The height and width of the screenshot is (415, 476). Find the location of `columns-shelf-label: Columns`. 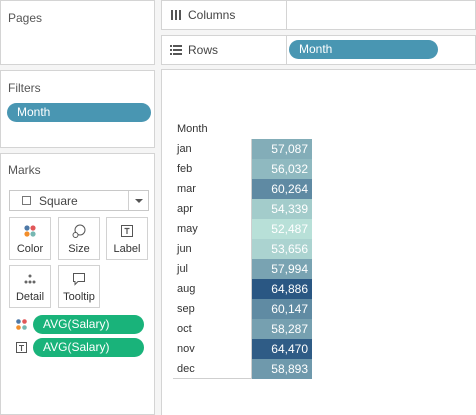

columns-shelf-label: Columns is located at coordinates (224, 15).